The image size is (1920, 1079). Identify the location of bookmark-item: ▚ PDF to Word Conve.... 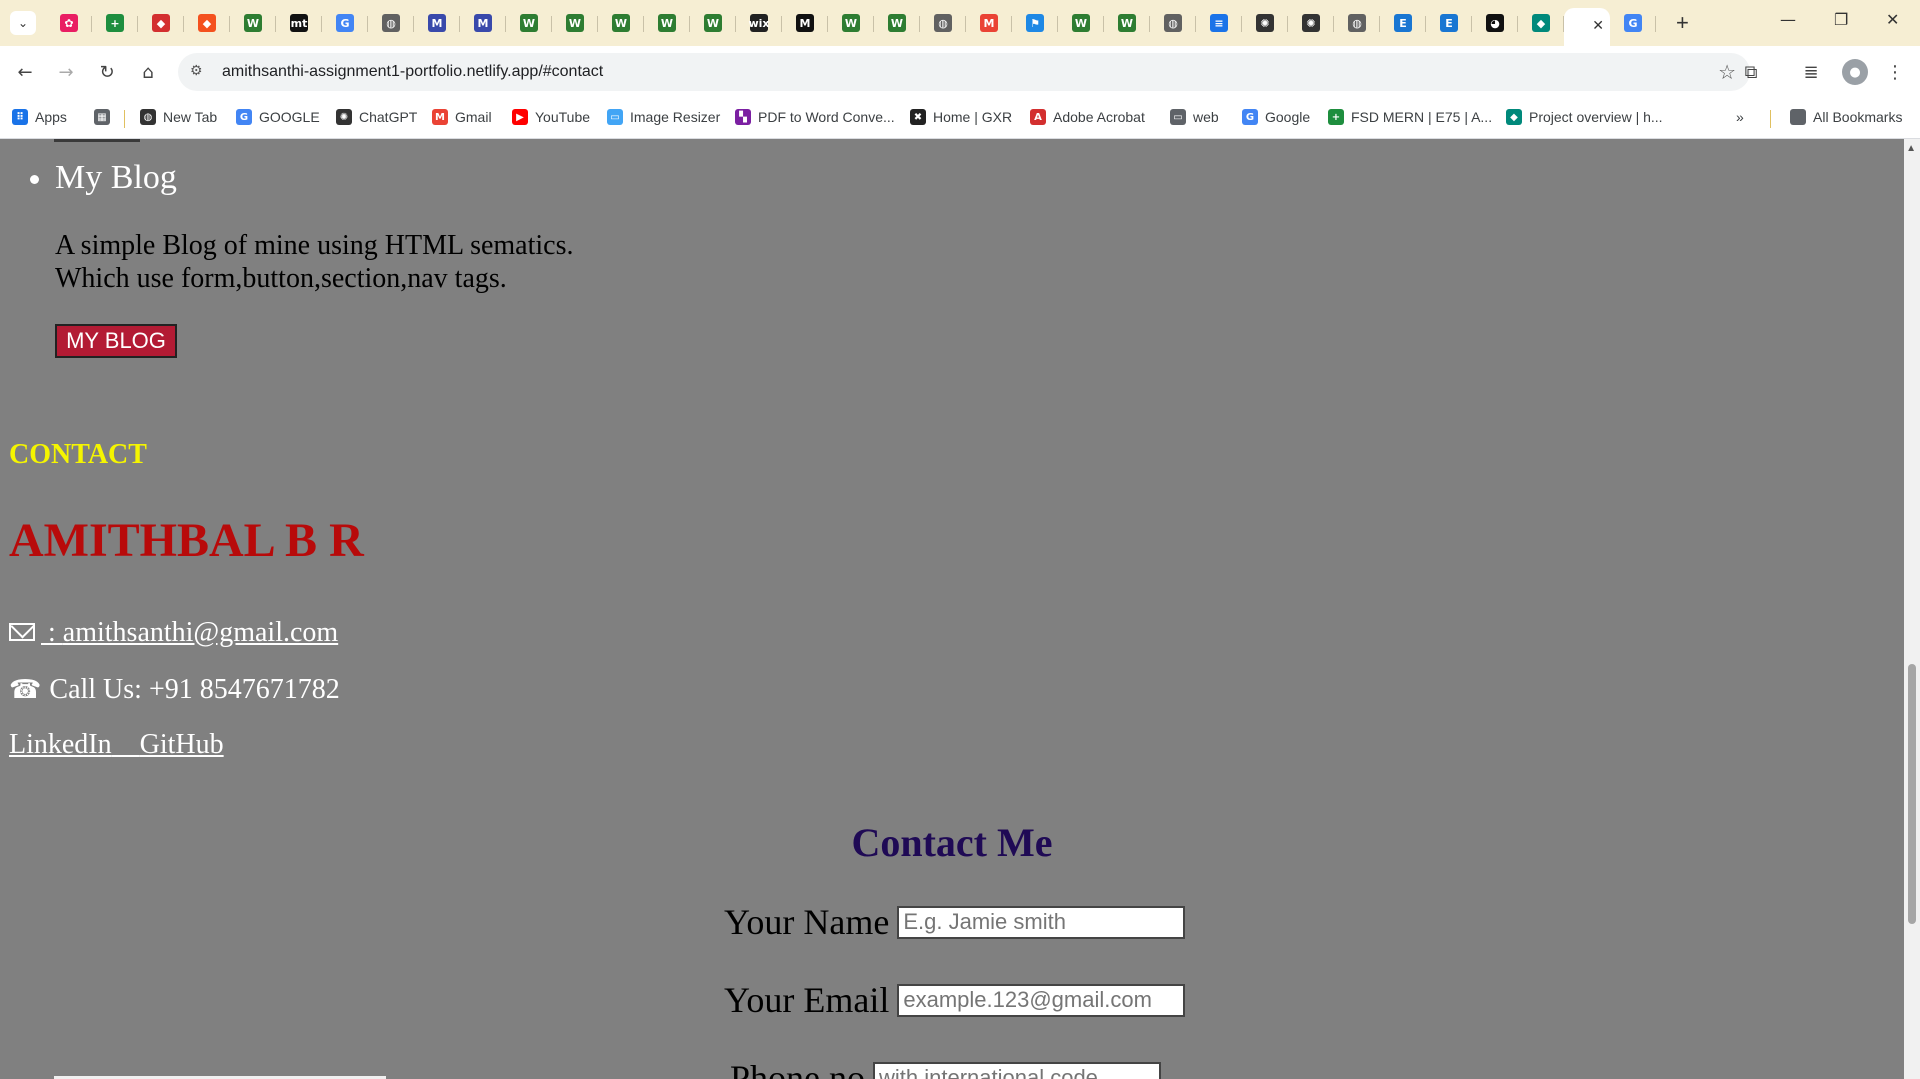
(815, 117).